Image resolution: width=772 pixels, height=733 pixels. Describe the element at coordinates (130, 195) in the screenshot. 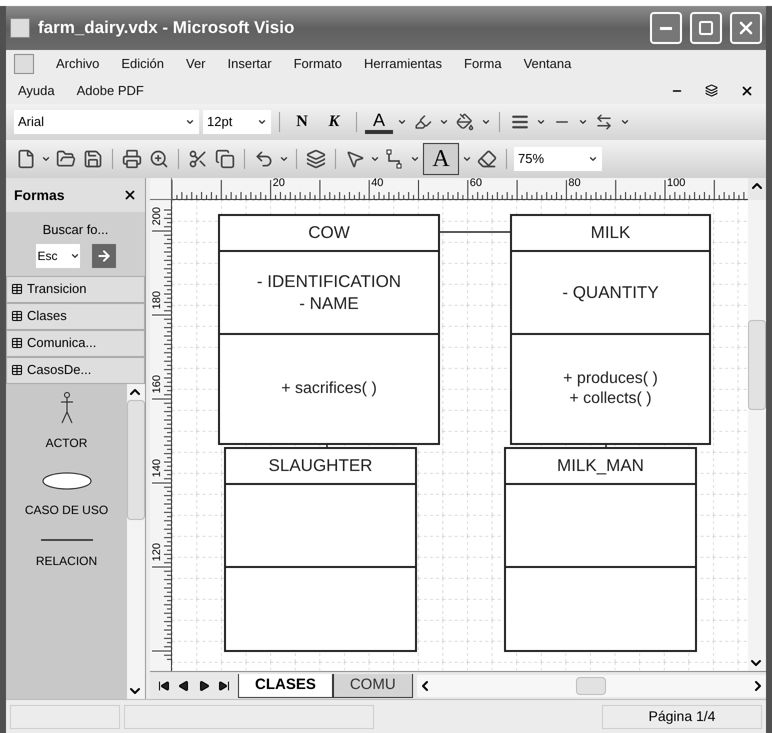

I see `close-icon` at that location.